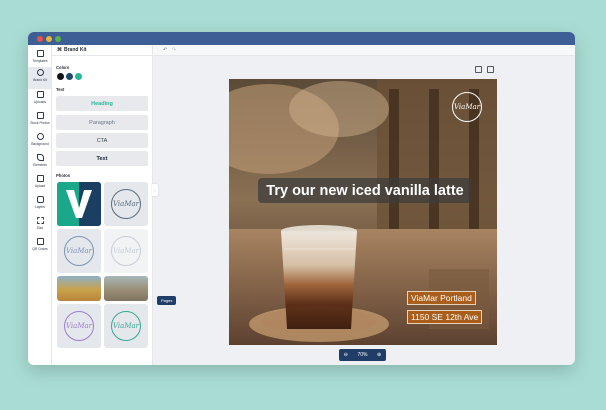  What do you see at coordinates (467, 107) in the screenshot?
I see `artboard-logo: ViaMar` at bounding box center [467, 107].